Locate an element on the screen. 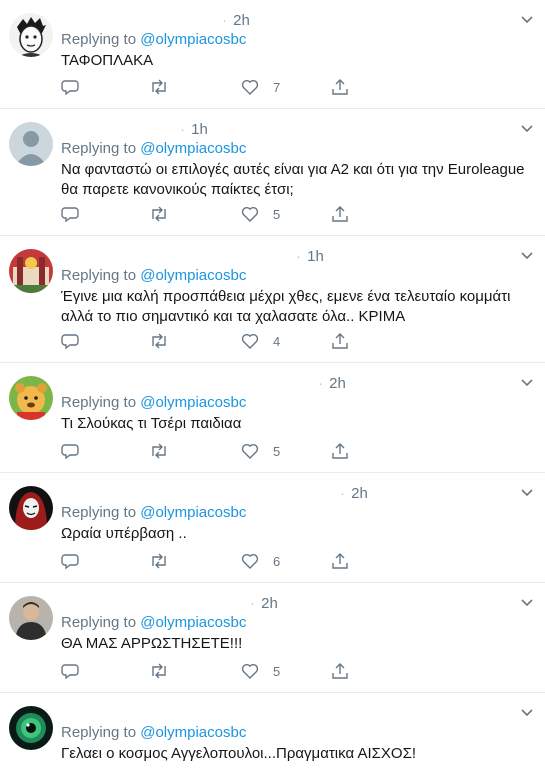  tweet-text: Ωραία υπέρβαση .. is located at coordinates (124, 533).